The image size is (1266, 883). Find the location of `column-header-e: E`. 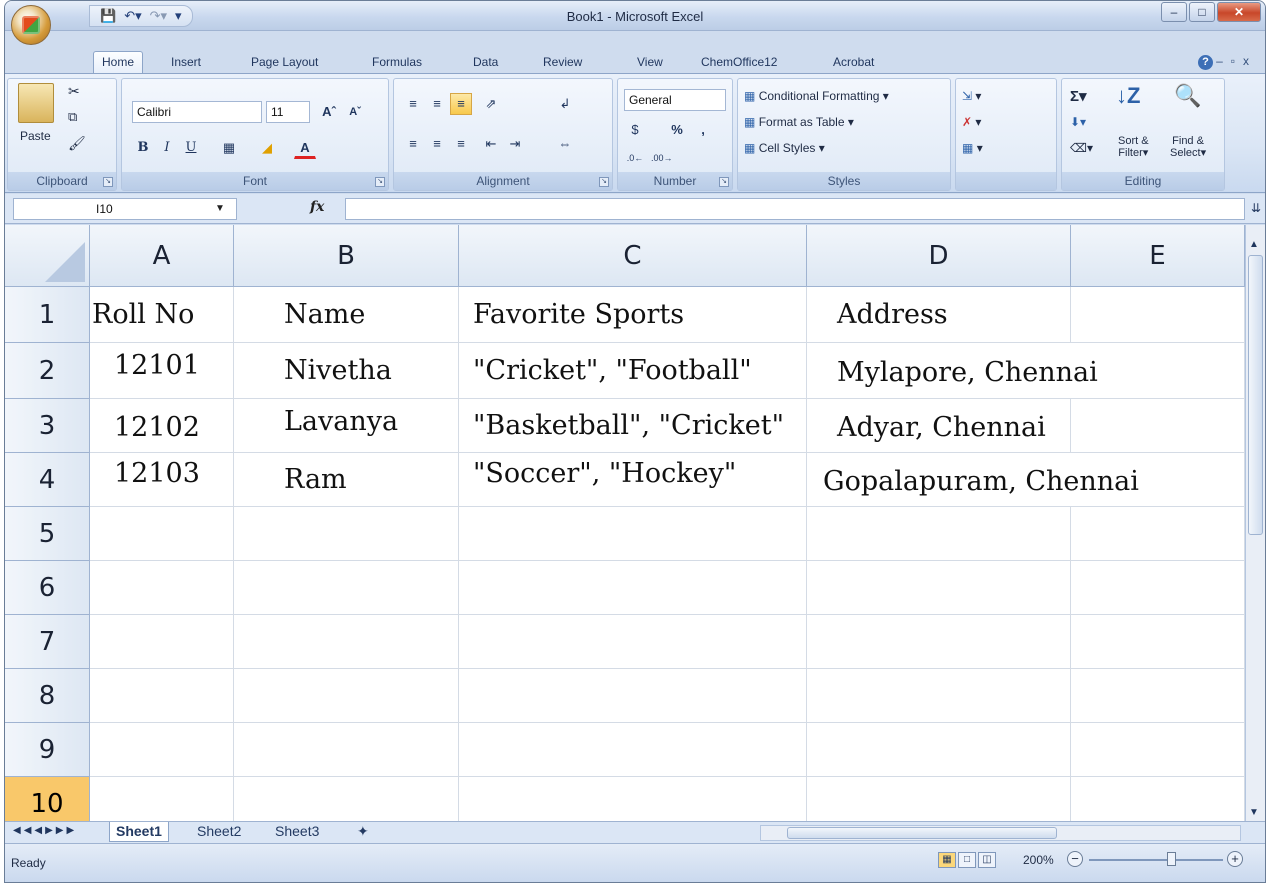

column-header-e: E is located at coordinates (1158, 256).